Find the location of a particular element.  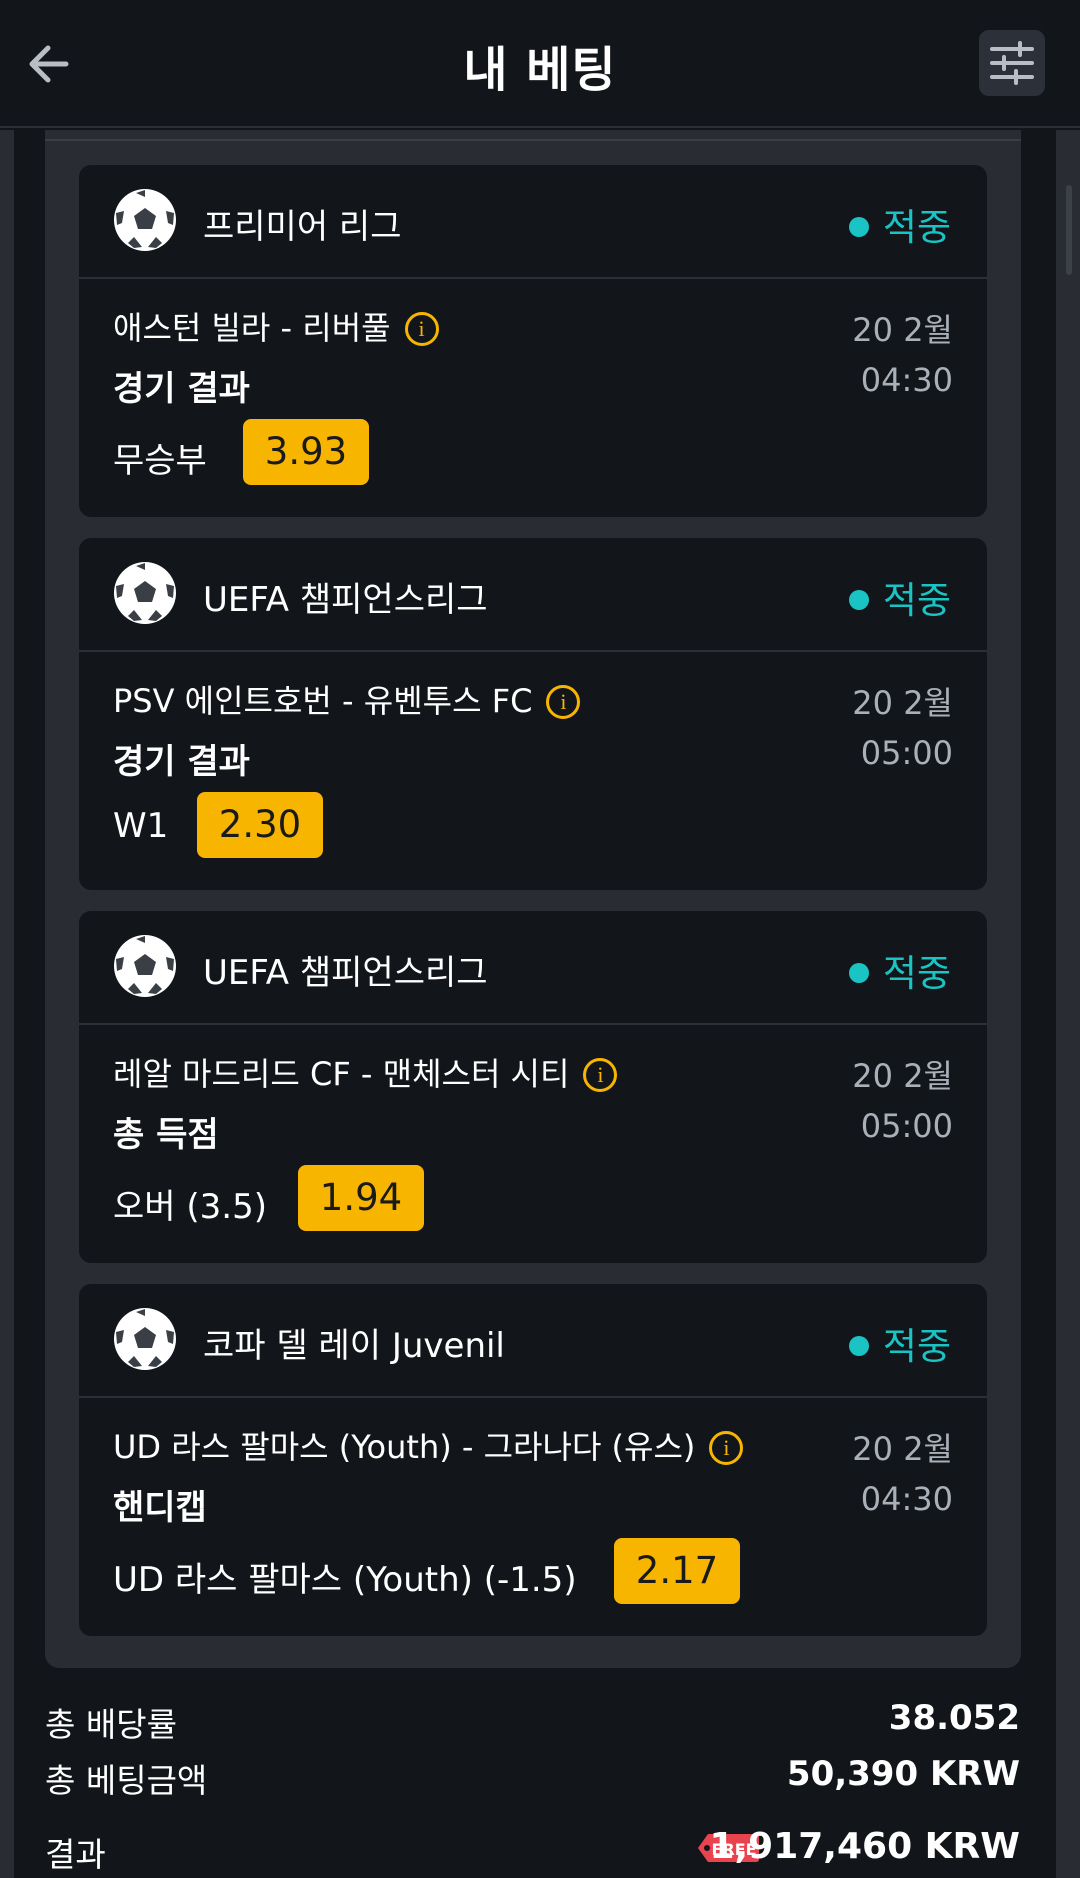

total-stake-value: 50,390 KRW is located at coordinates (903, 1774).